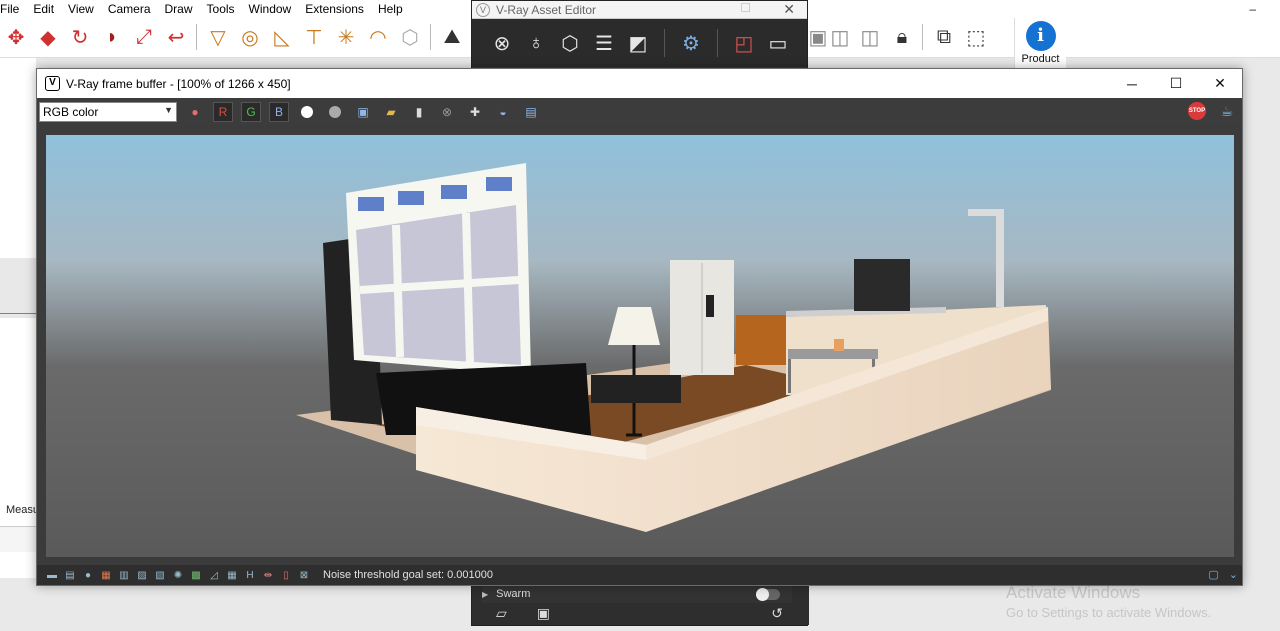 The image size is (1280, 631). Describe the element at coordinates (371, 204) in the screenshot. I see `window-transom` at that location.